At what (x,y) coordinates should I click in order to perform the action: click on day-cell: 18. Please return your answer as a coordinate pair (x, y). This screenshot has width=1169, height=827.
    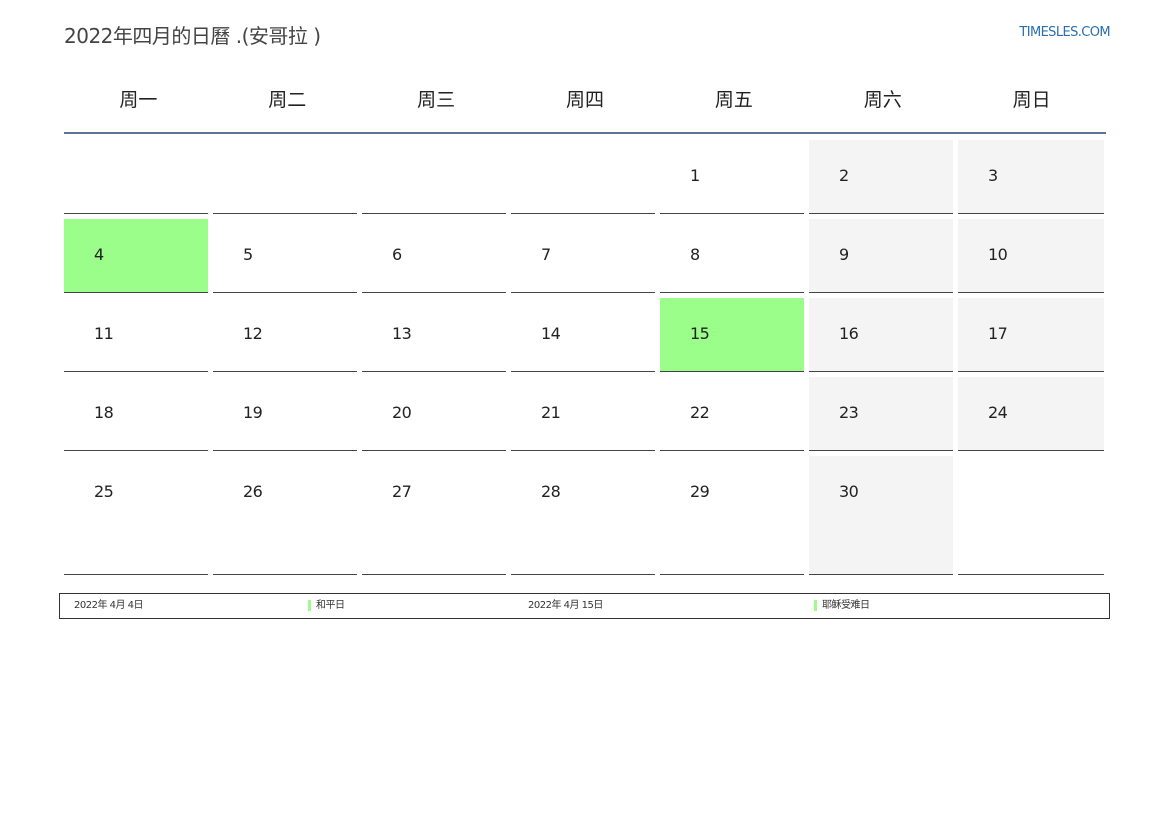
    Looking at the image, I should click on (136, 414).